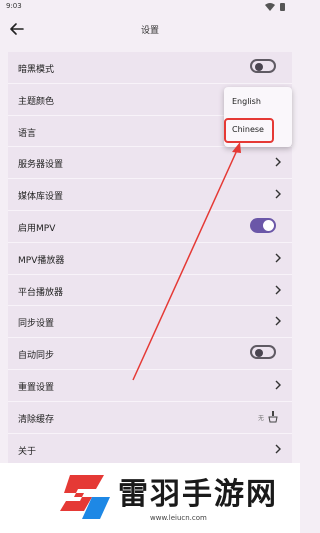  Describe the element at coordinates (36, 356) in the screenshot. I see `setting-label: 自动同步` at that location.